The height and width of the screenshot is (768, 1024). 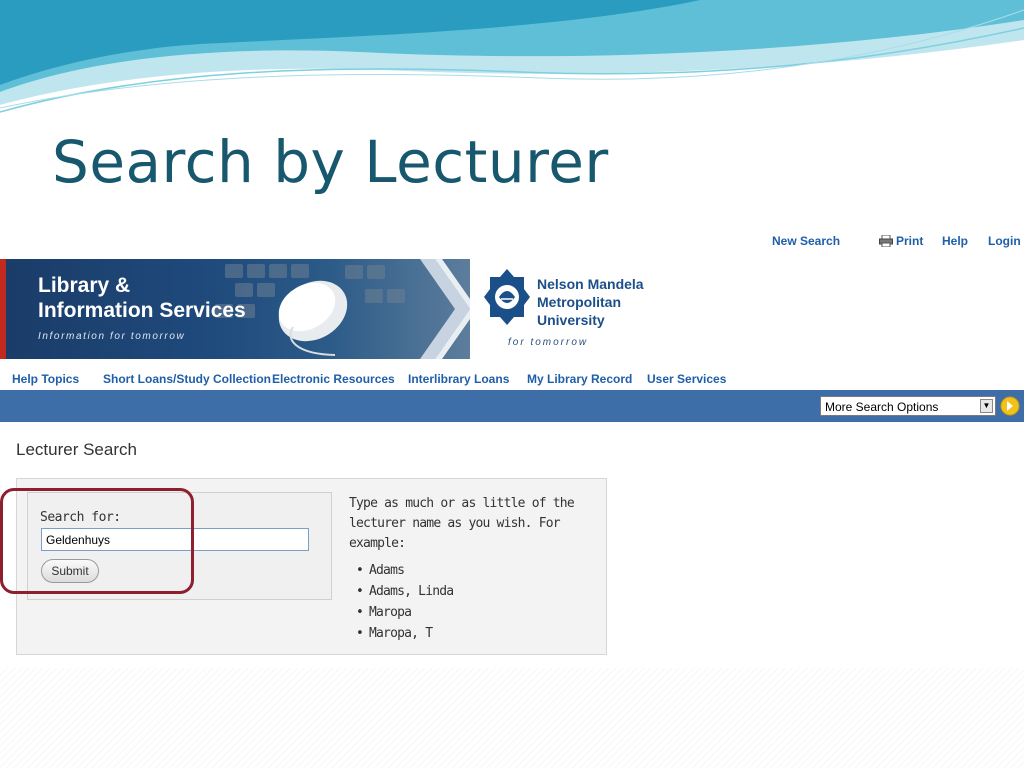 I want to click on utility-links: New Search Print Help Login, so click(x=512, y=242).